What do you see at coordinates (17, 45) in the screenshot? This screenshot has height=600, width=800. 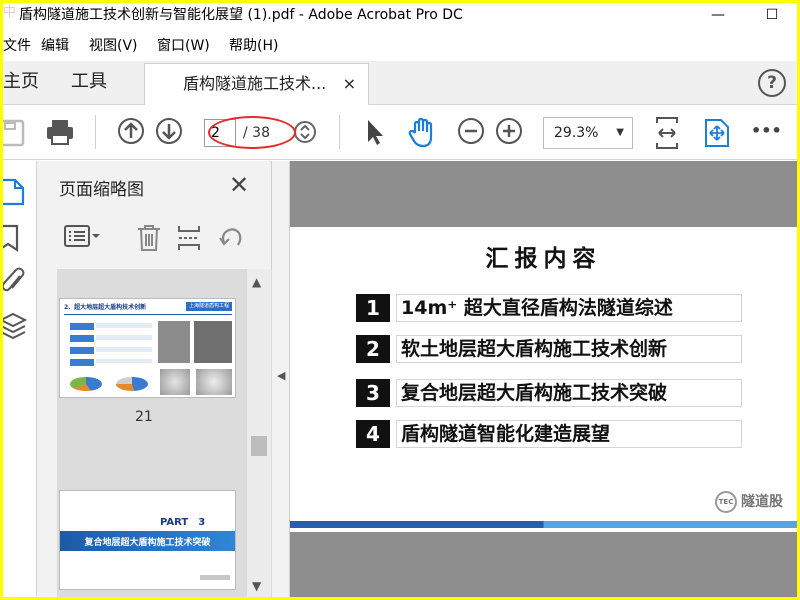 I see `menu-file: 文件` at bounding box center [17, 45].